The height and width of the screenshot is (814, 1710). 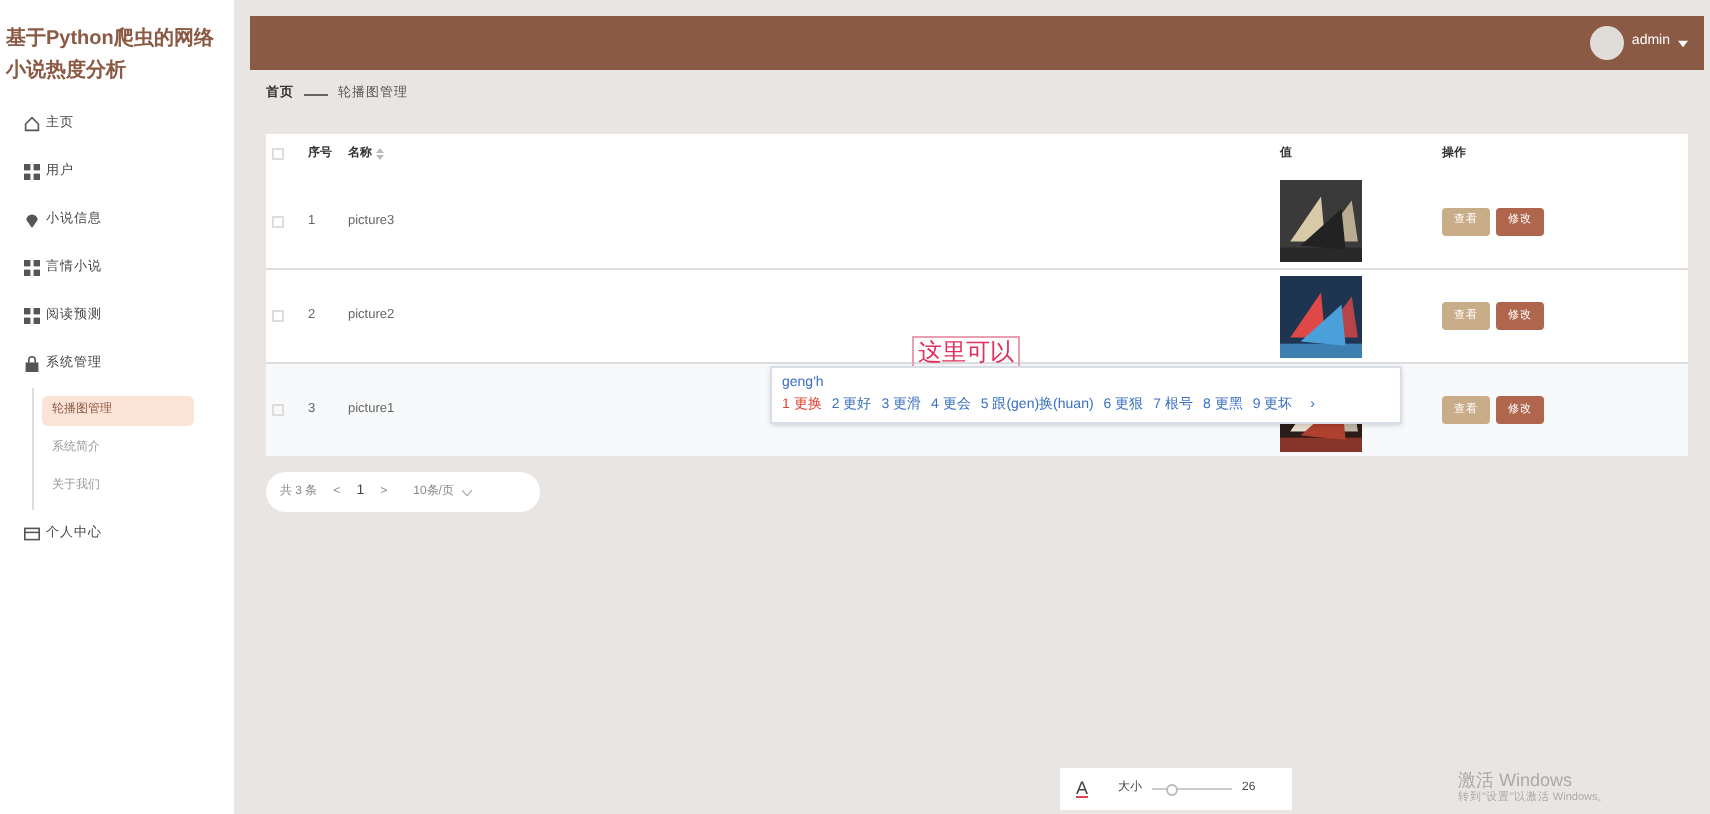 What do you see at coordinates (1172, 789) in the screenshot?
I see `slider-thumb` at bounding box center [1172, 789].